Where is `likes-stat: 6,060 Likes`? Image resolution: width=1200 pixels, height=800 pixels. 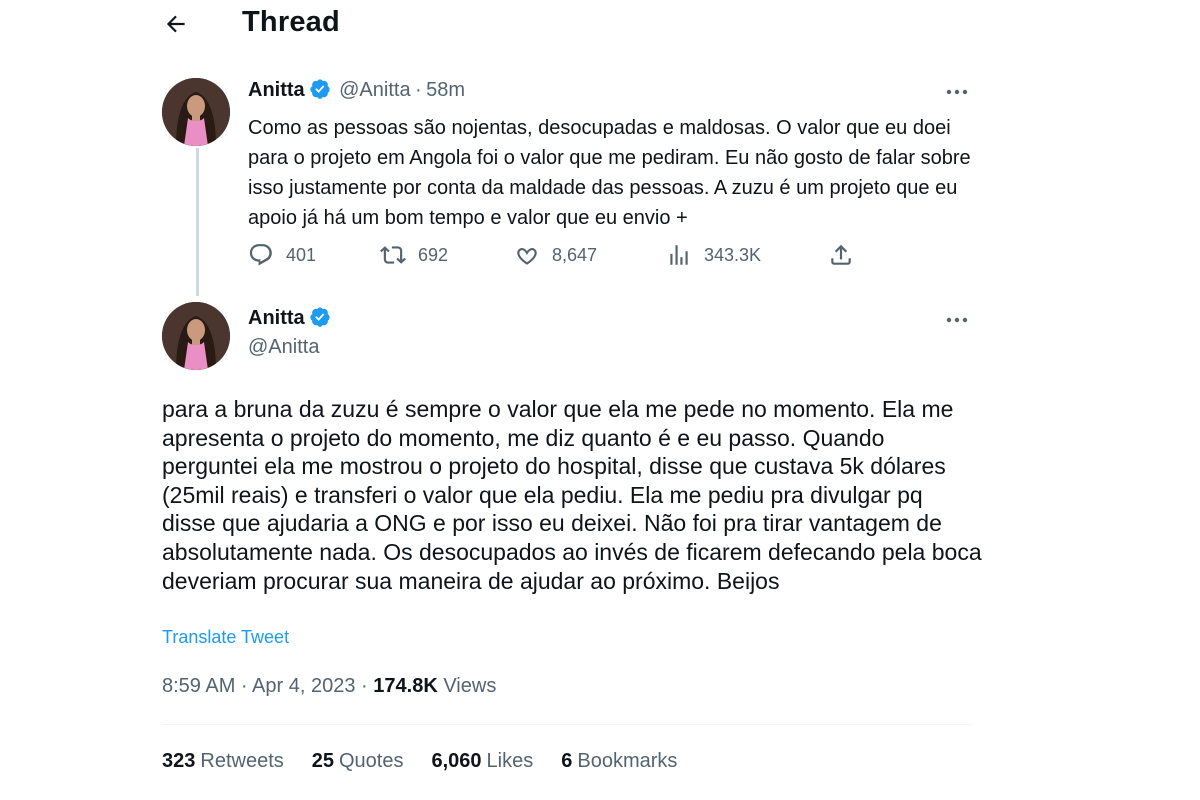 likes-stat: 6,060 Likes is located at coordinates (482, 761).